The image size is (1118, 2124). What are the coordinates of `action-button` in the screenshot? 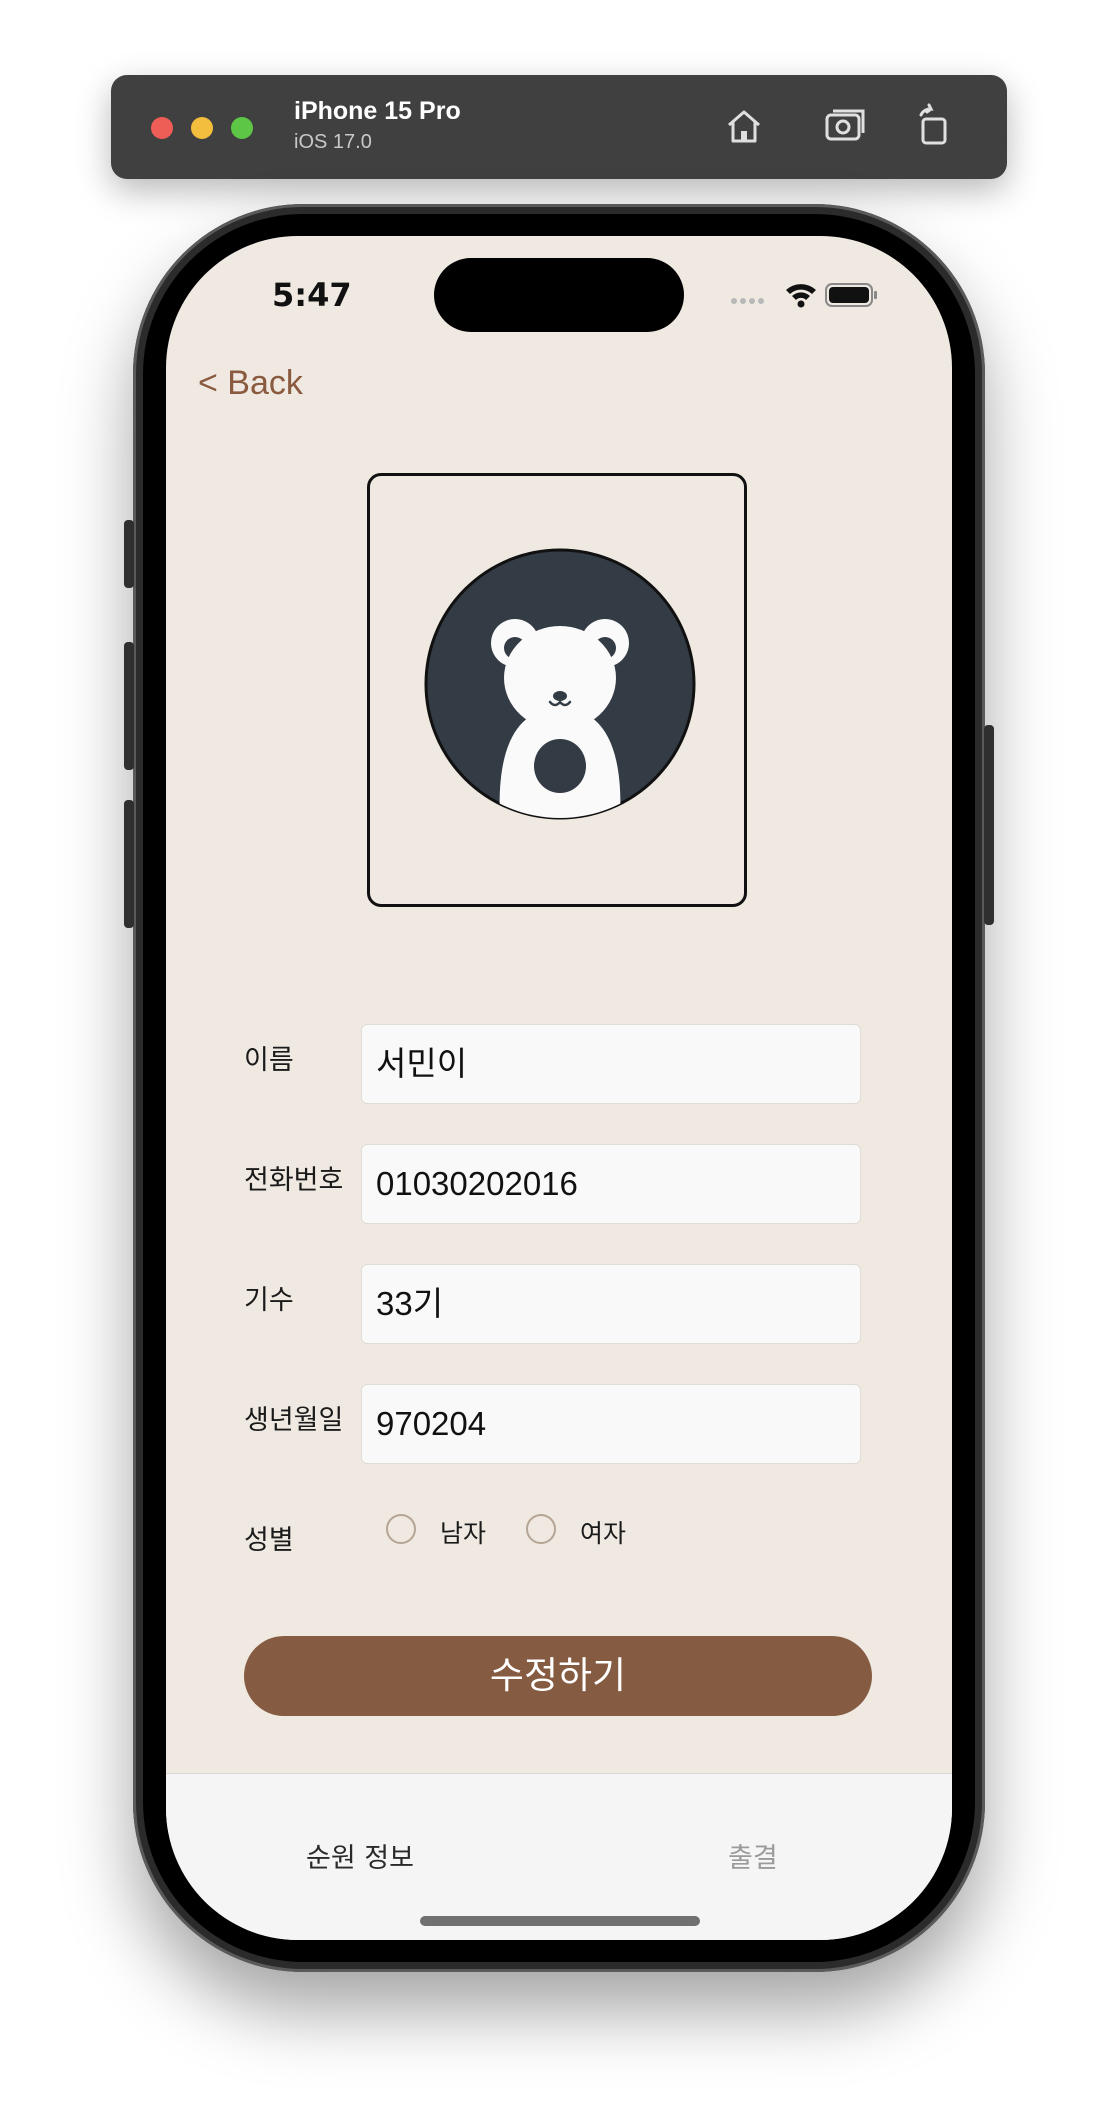 It's located at (129, 554).